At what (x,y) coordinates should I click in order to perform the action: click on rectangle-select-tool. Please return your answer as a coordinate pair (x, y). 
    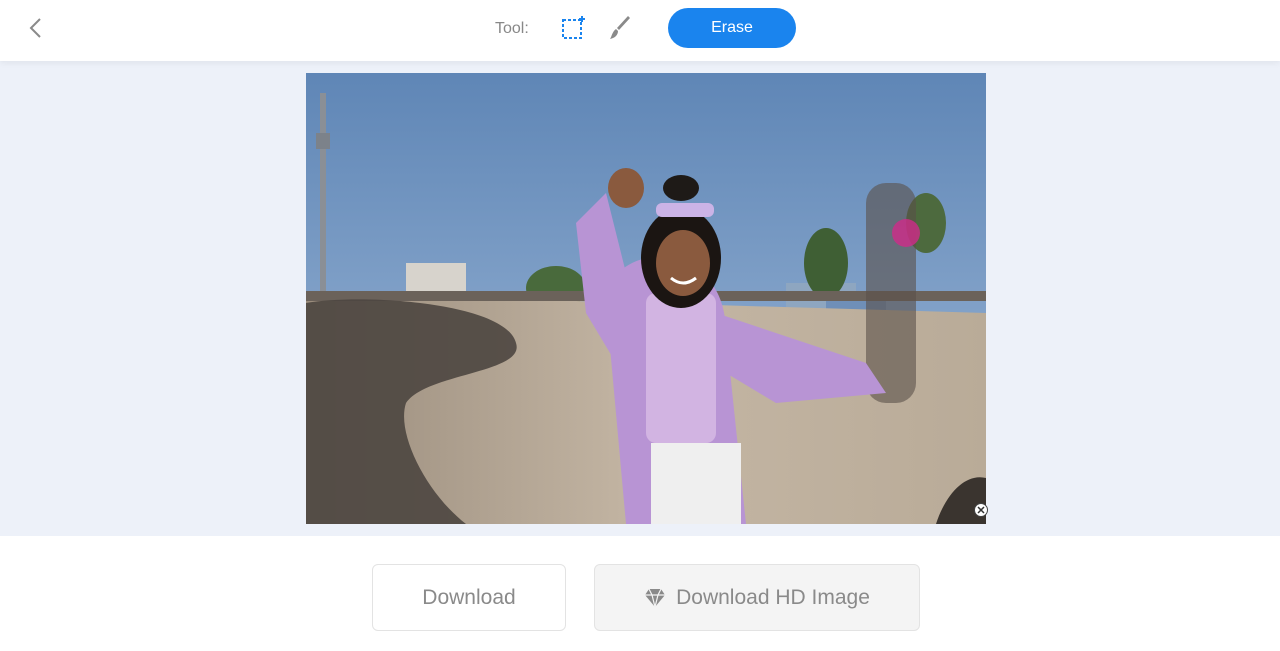
    Looking at the image, I should click on (573, 28).